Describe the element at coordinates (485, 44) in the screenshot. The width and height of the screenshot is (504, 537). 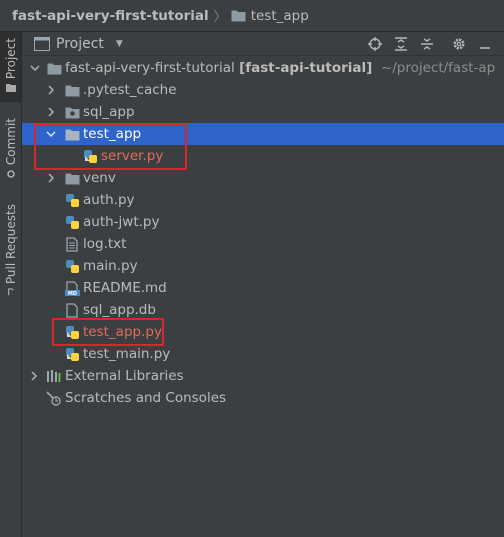
I see `minimize-icon` at that location.